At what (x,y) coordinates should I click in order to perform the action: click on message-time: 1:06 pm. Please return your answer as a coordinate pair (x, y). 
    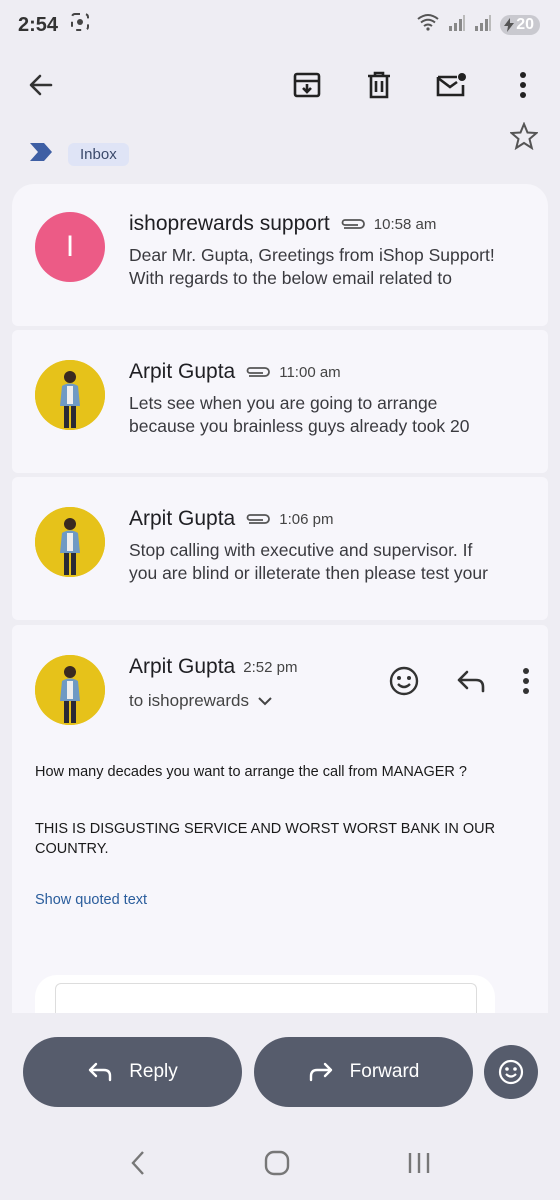
    Looking at the image, I should click on (306, 519).